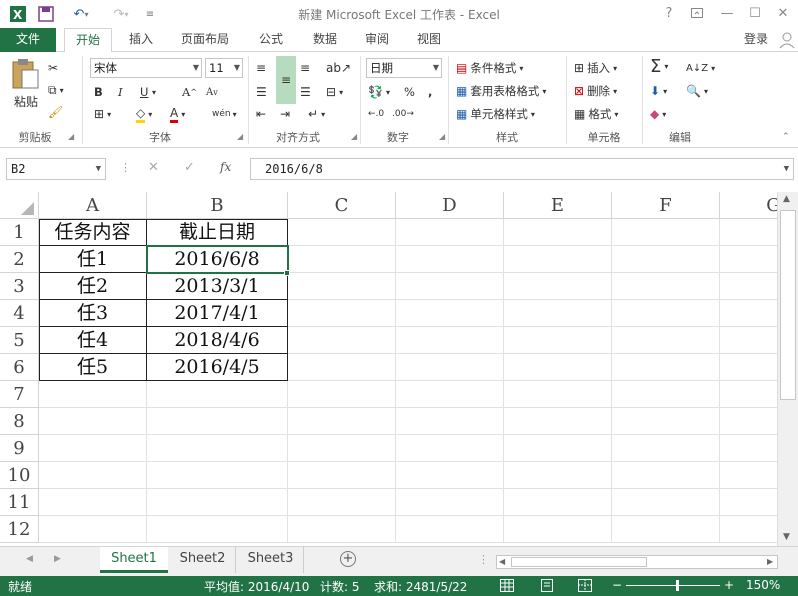 The height and width of the screenshot is (596, 798). What do you see at coordinates (93, 286) in the screenshot?
I see `table-cell: 任2` at bounding box center [93, 286].